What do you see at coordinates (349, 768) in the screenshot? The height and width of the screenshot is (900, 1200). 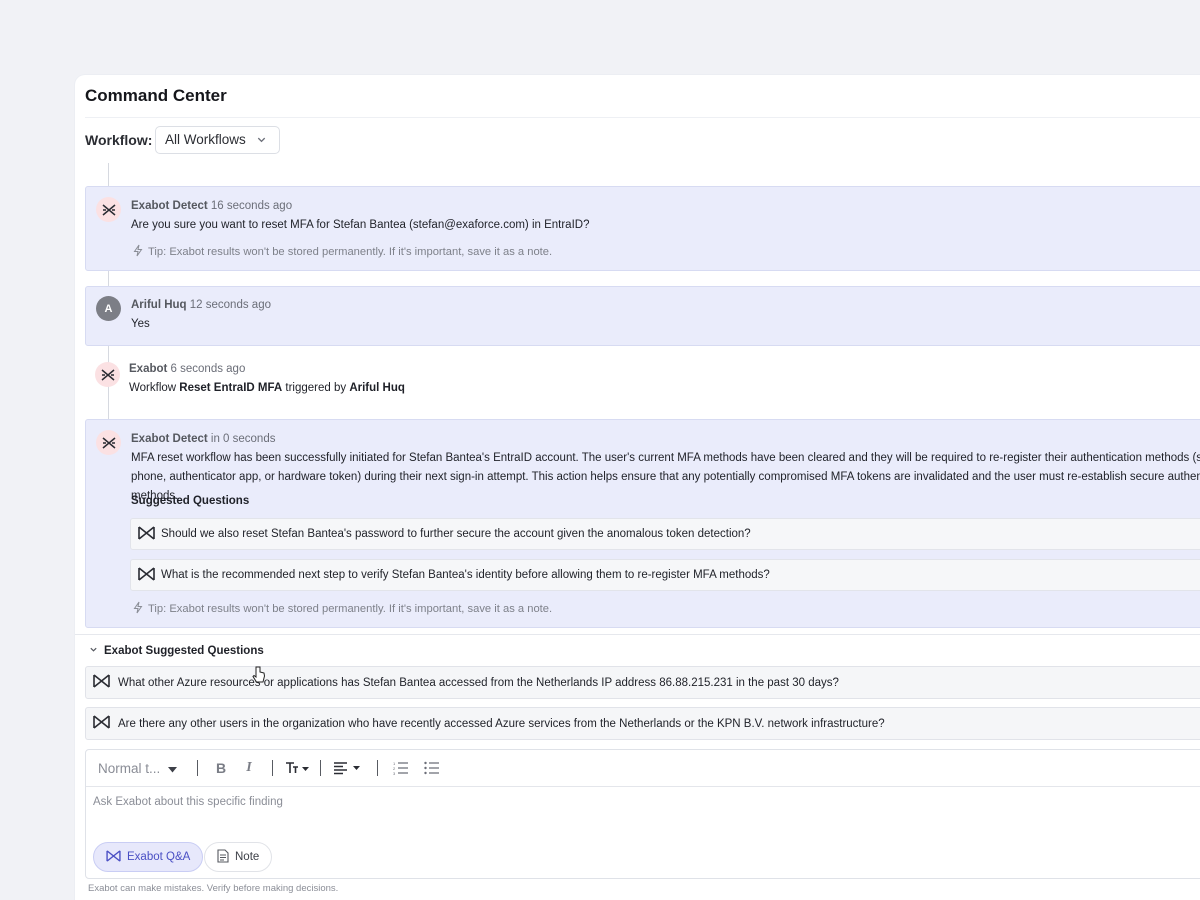 I see `align-icon` at bounding box center [349, 768].